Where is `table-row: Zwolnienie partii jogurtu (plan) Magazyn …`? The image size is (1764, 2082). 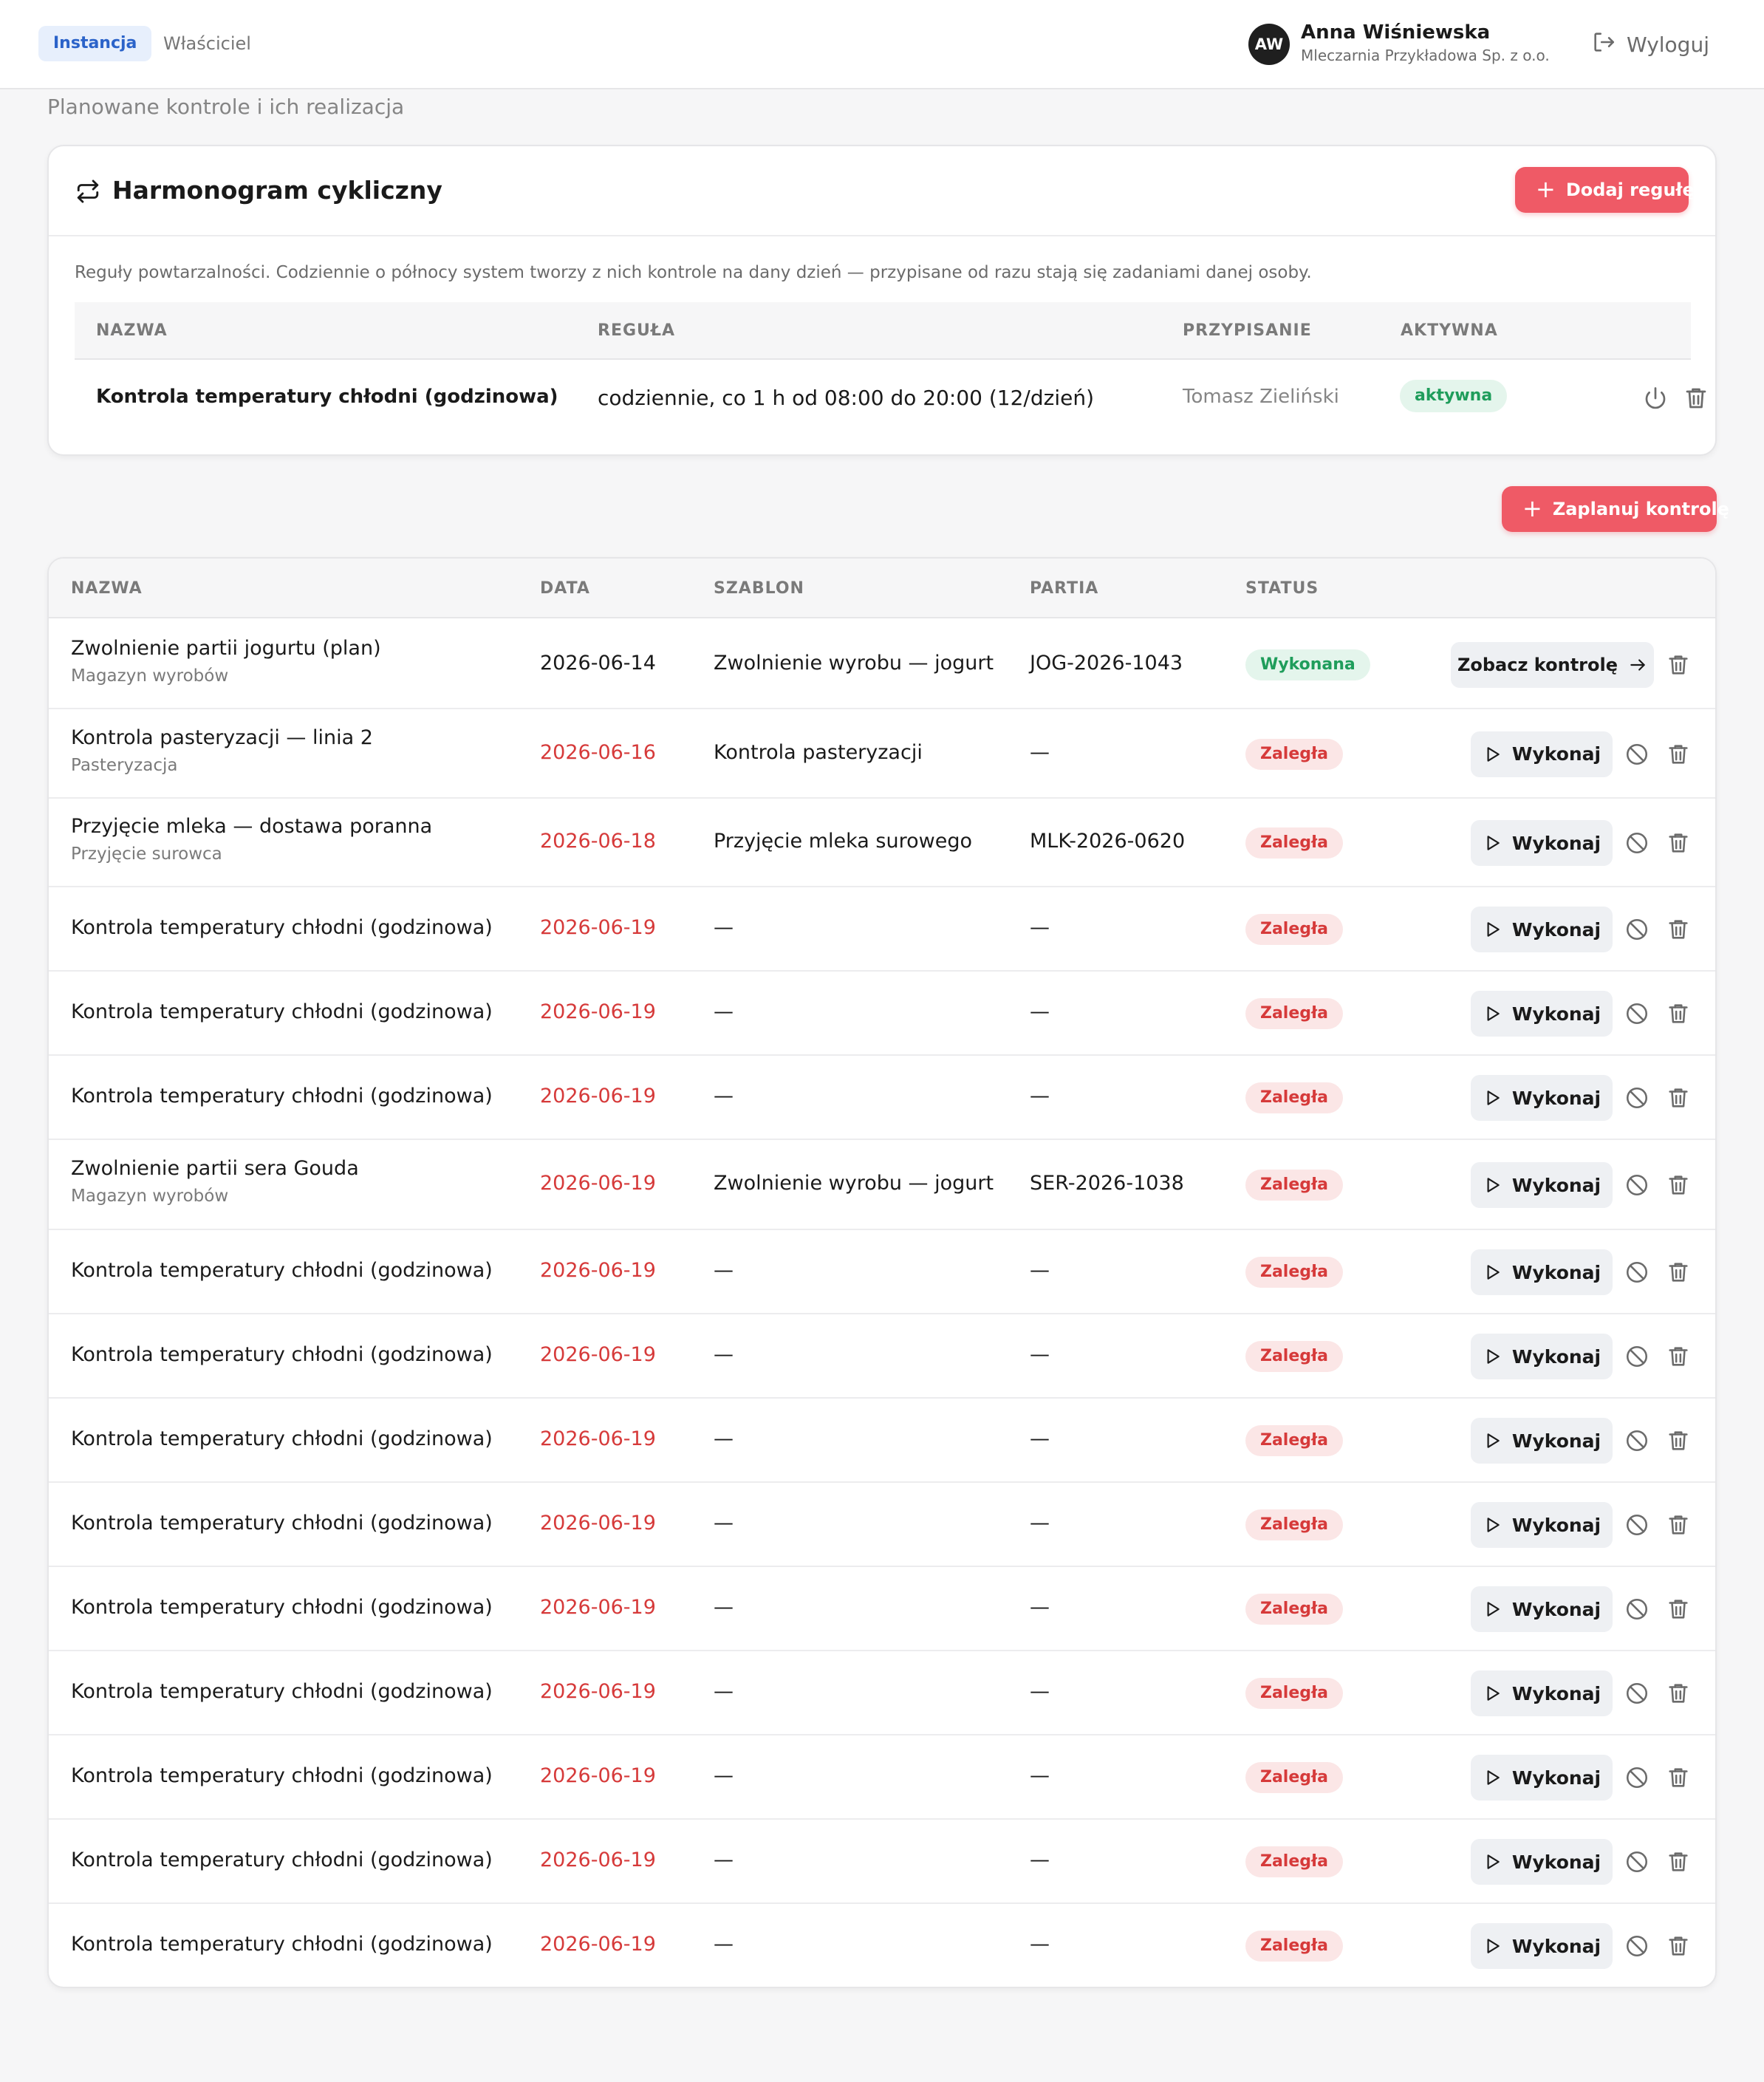 table-row: Zwolnienie partii jogurtu (plan) Magazyn … is located at coordinates (882, 664).